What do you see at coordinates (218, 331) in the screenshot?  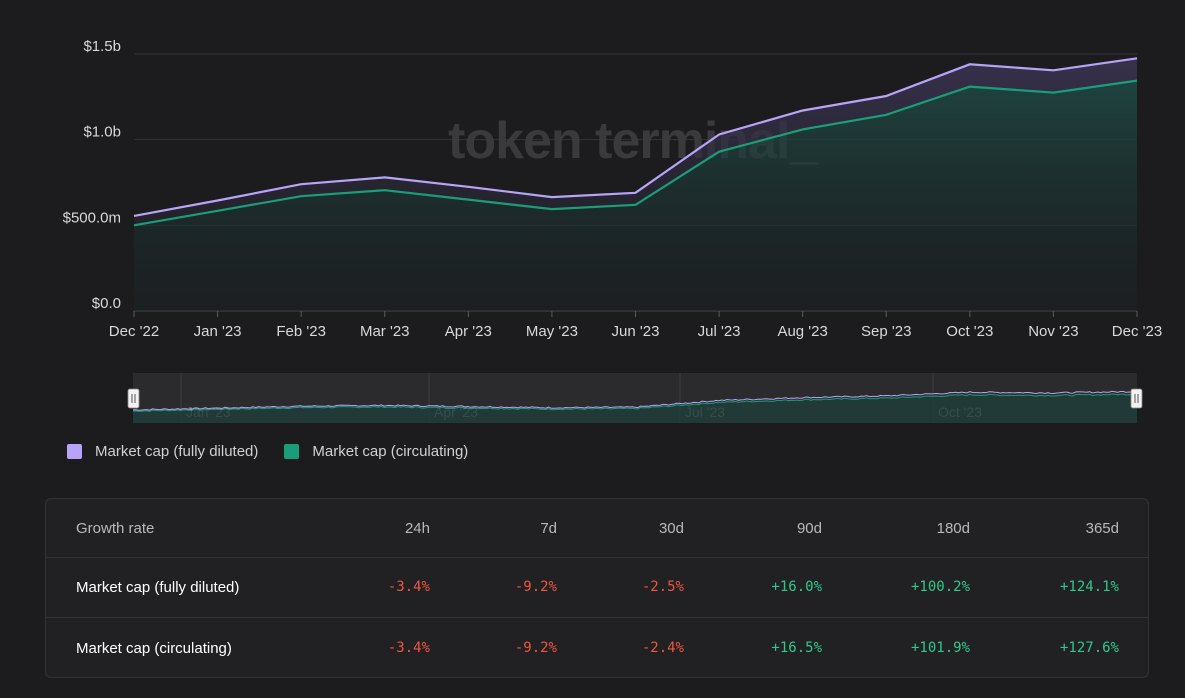 I see `x-tick-label: Jan '23` at bounding box center [218, 331].